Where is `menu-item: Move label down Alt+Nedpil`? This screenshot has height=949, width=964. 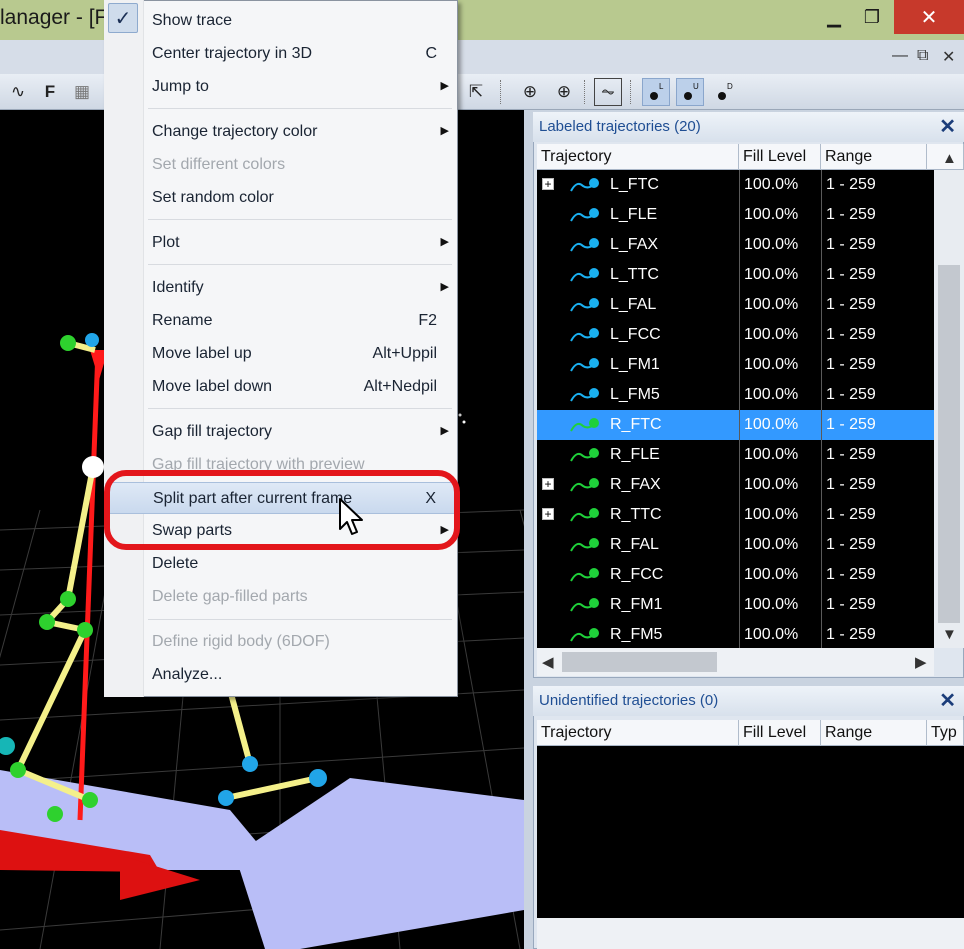 menu-item: Move label down Alt+Nedpil is located at coordinates (281, 387).